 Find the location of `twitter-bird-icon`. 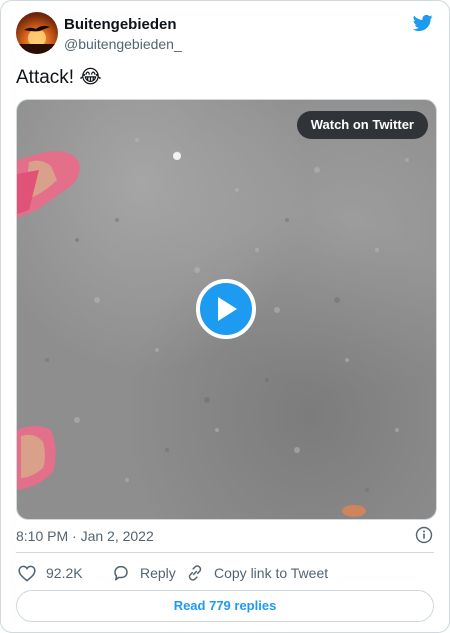

twitter-bird-icon is located at coordinates (423, 23).